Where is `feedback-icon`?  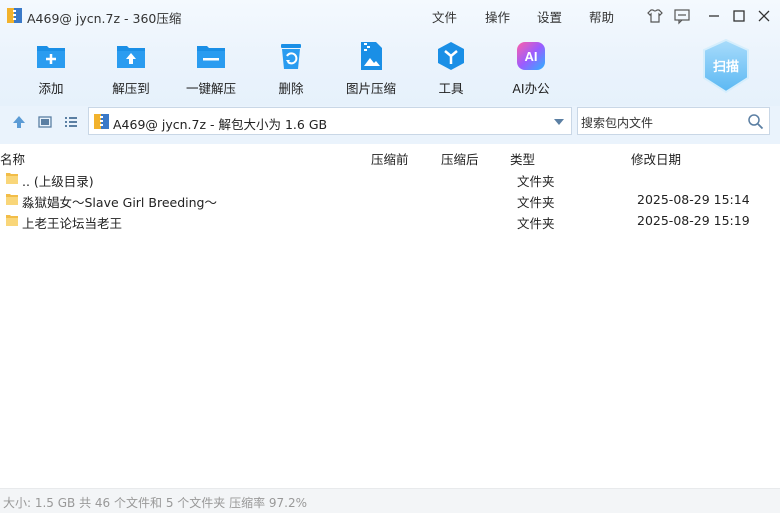 feedback-icon is located at coordinates (682, 17).